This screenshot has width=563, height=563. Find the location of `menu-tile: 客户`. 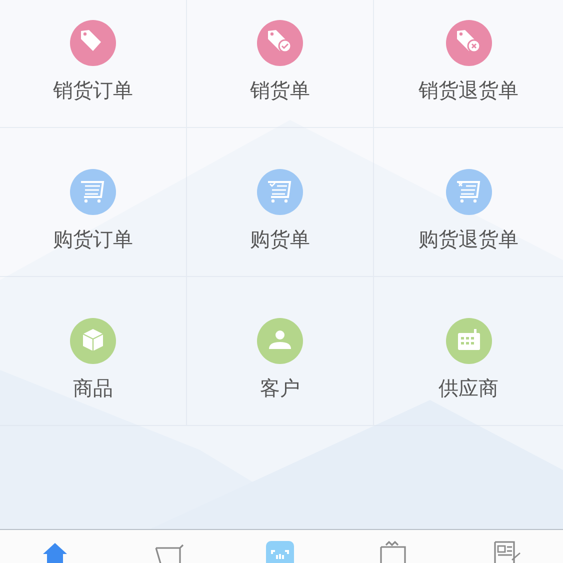

menu-tile: 客户 is located at coordinates (280, 351).